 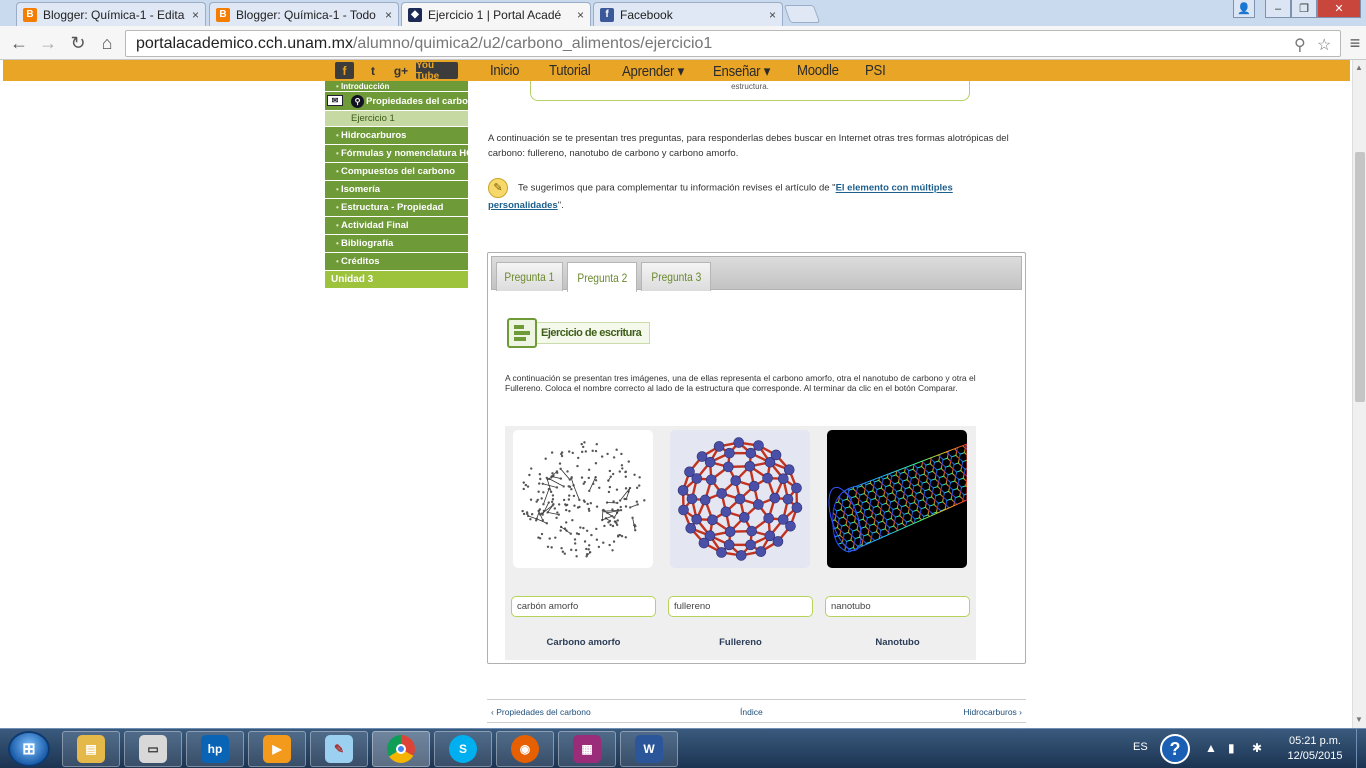 I want to click on close-window-button: ✕, so click(x=1339, y=9).